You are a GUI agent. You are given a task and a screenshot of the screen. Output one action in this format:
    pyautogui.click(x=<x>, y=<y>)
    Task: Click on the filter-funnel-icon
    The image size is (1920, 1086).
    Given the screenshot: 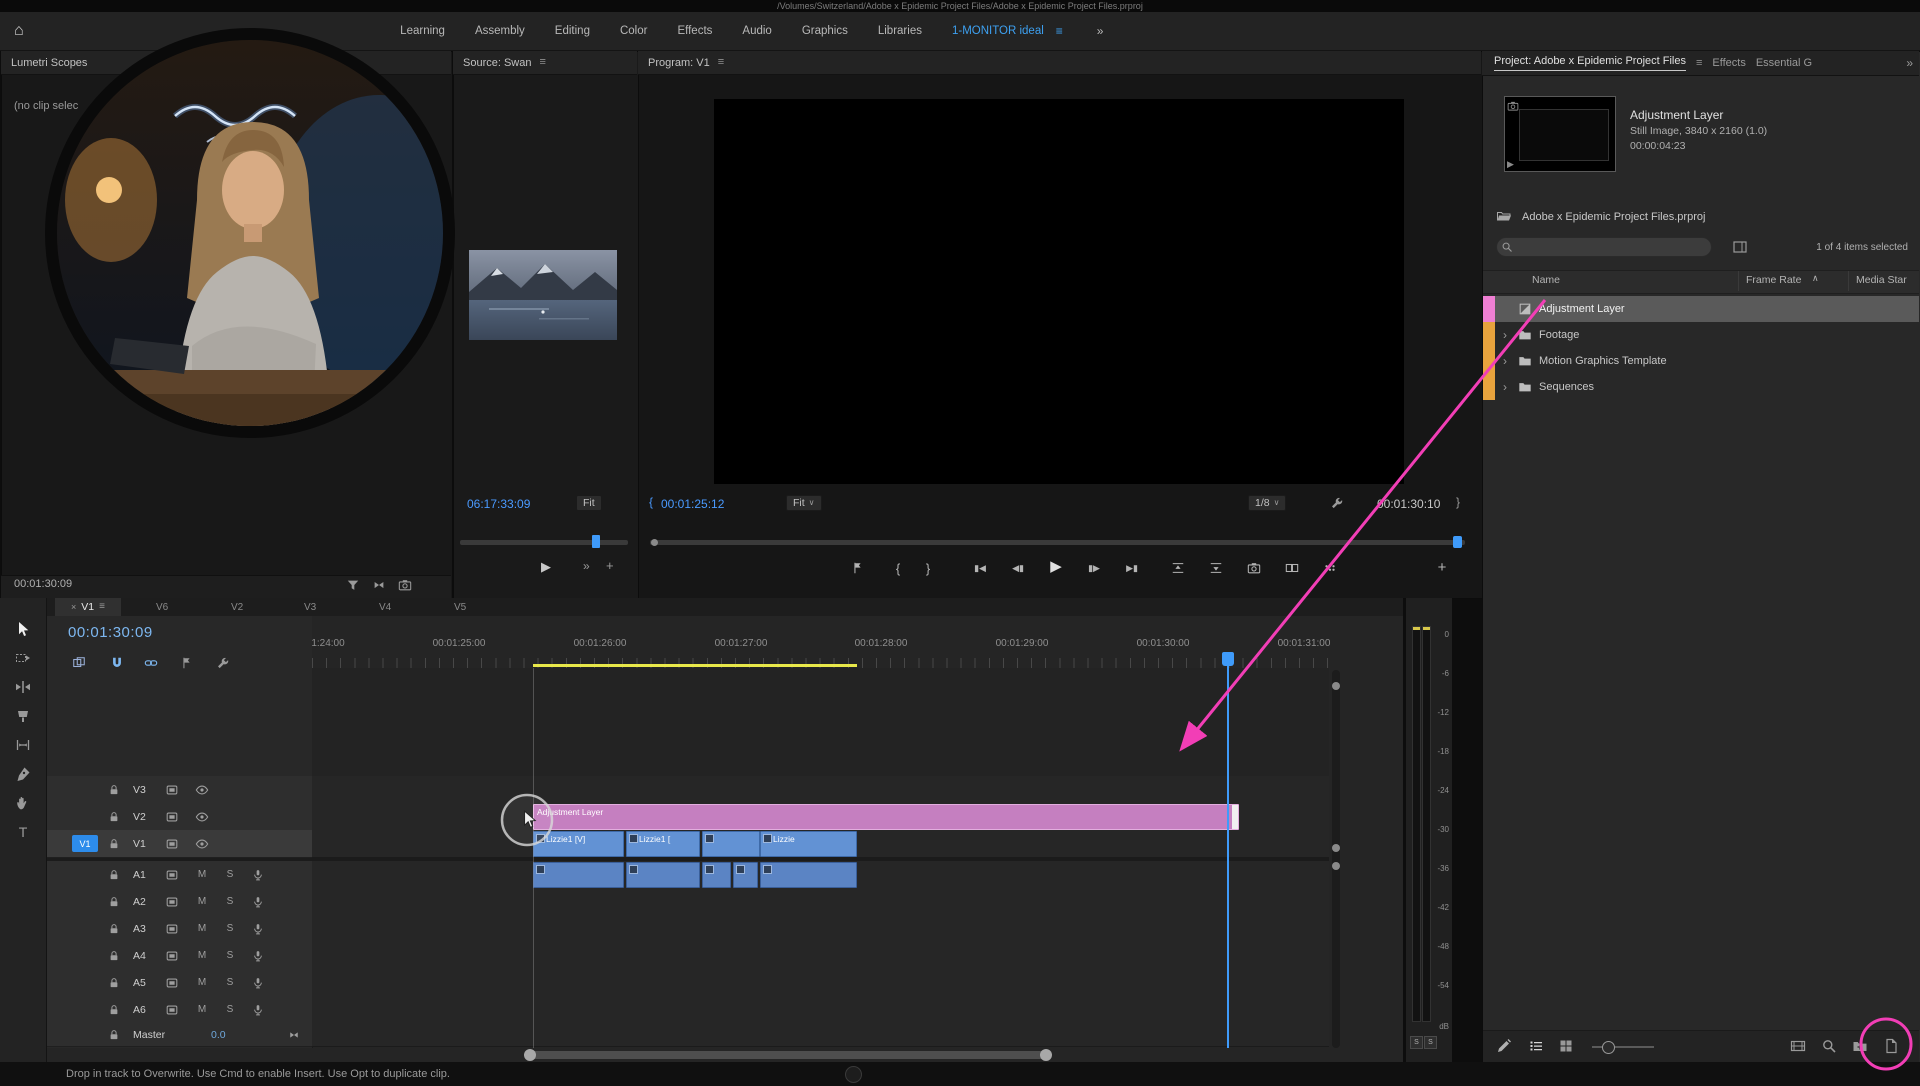 What is the action you would take?
    pyautogui.click(x=353, y=587)
    